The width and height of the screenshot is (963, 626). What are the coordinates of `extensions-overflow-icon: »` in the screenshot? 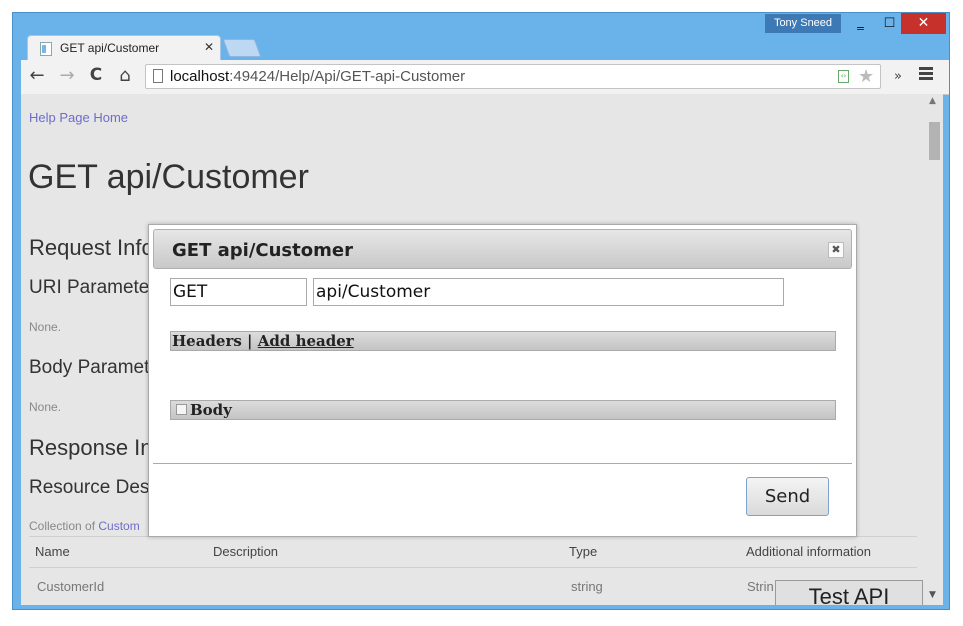 It's located at (898, 76).